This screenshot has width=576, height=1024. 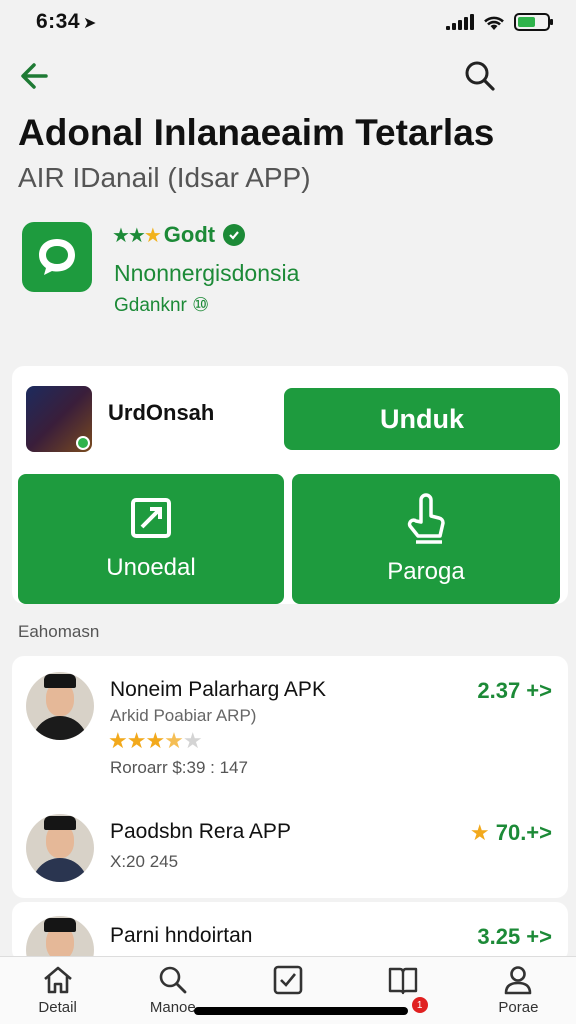 What do you see at coordinates (151, 539) in the screenshot?
I see `update-tile-button: Unoedal` at bounding box center [151, 539].